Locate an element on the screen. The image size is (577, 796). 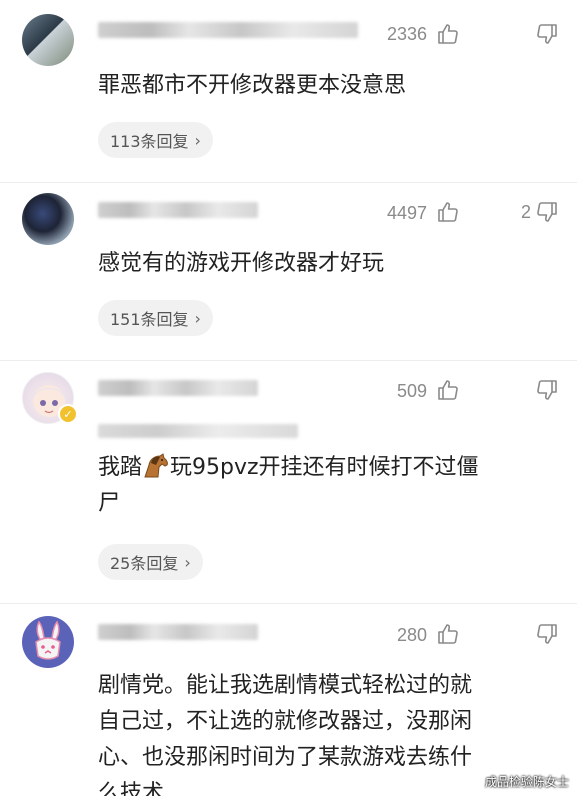
comment-text: 罪恶都市不开修改器更本没意思 is located at coordinates (252, 85).